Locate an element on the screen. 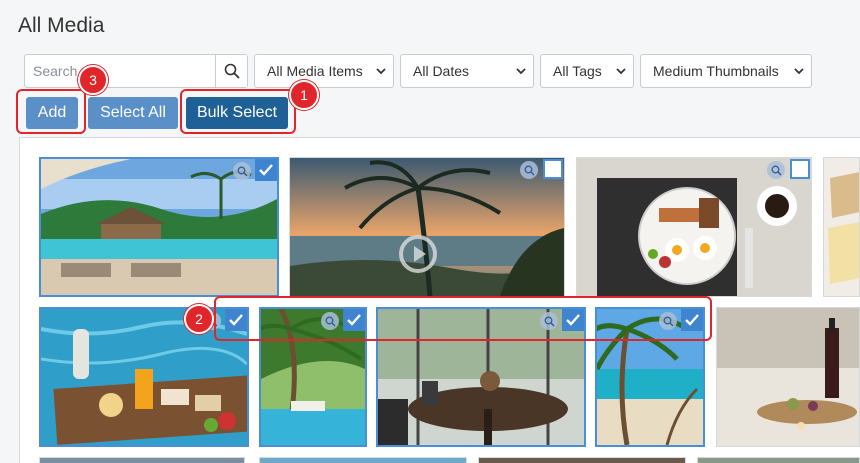 Image resolution: width=860 pixels, height=463 pixels. check-icon is located at coordinates (266, 170).